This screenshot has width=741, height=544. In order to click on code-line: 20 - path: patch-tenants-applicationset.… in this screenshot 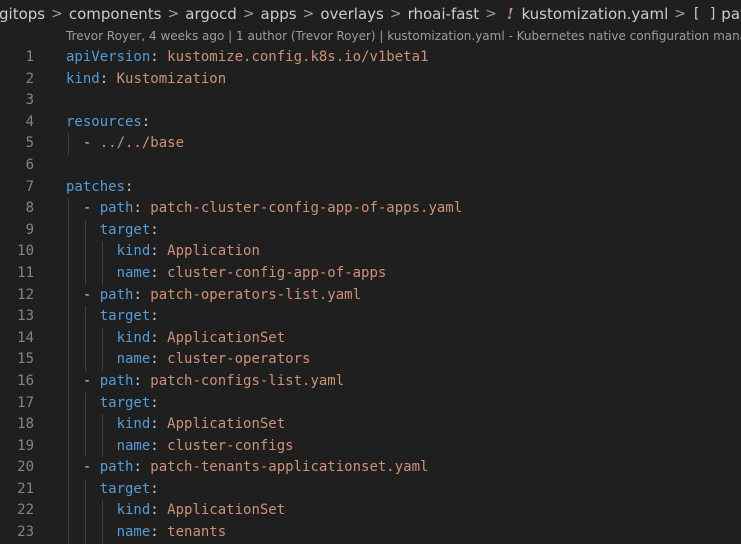, I will do `click(370, 468)`.